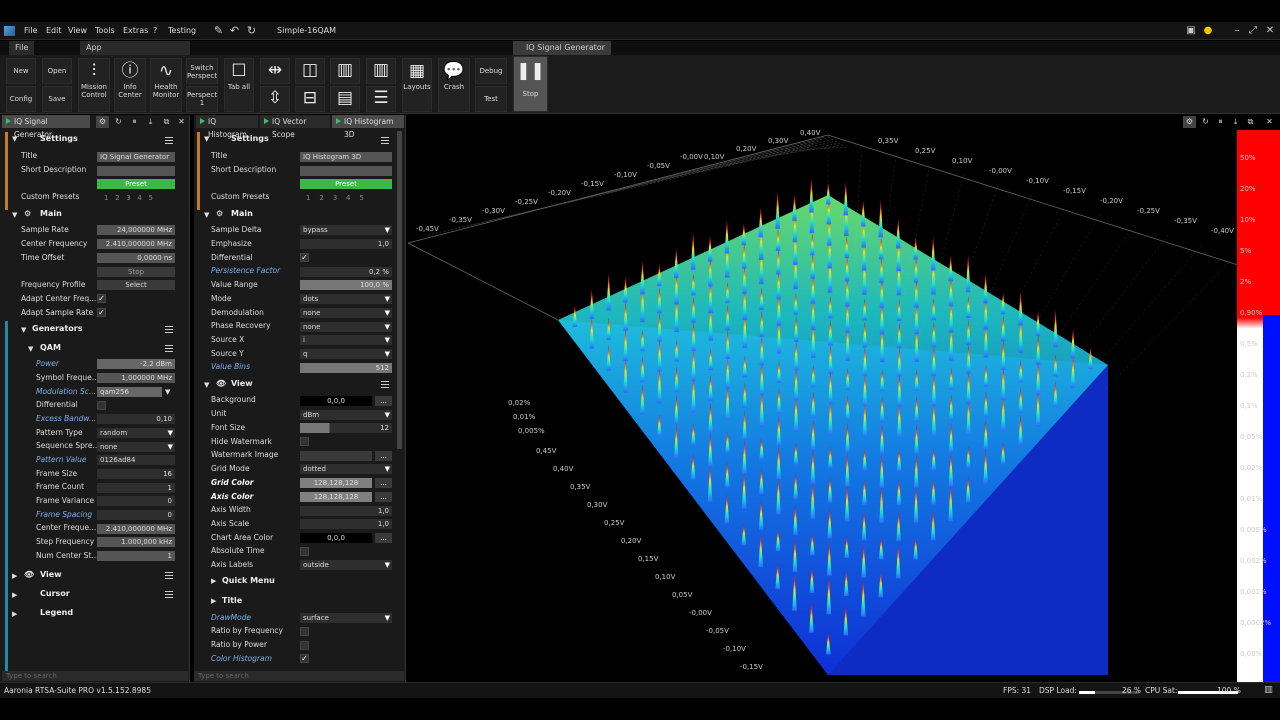 The height and width of the screenshot is (720, 1280). I want to click on pattern-value-field: 0126ad84, so click(136, 460).